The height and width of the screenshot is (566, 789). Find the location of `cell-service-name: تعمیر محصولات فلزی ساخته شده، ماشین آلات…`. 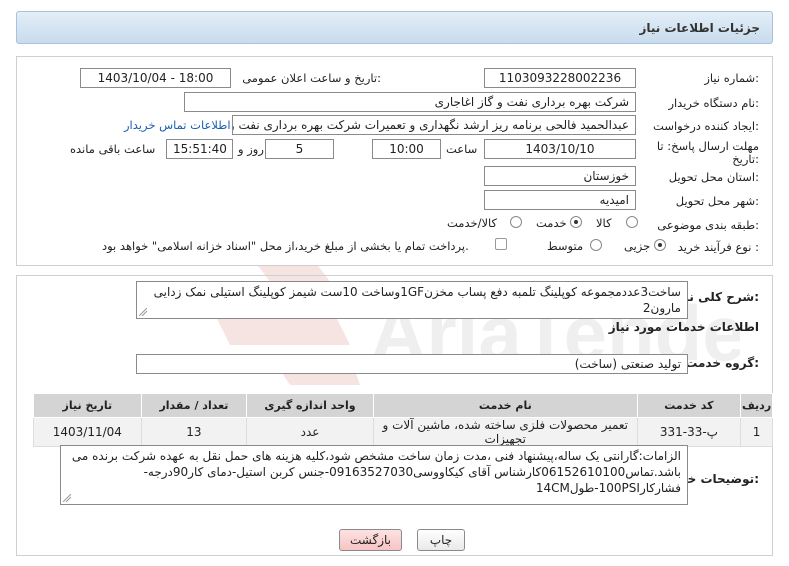

cell-service-name: تعمیر محصولات فلزی ساخته شده، ماشین آلات… is located at coordinates (505, 432).